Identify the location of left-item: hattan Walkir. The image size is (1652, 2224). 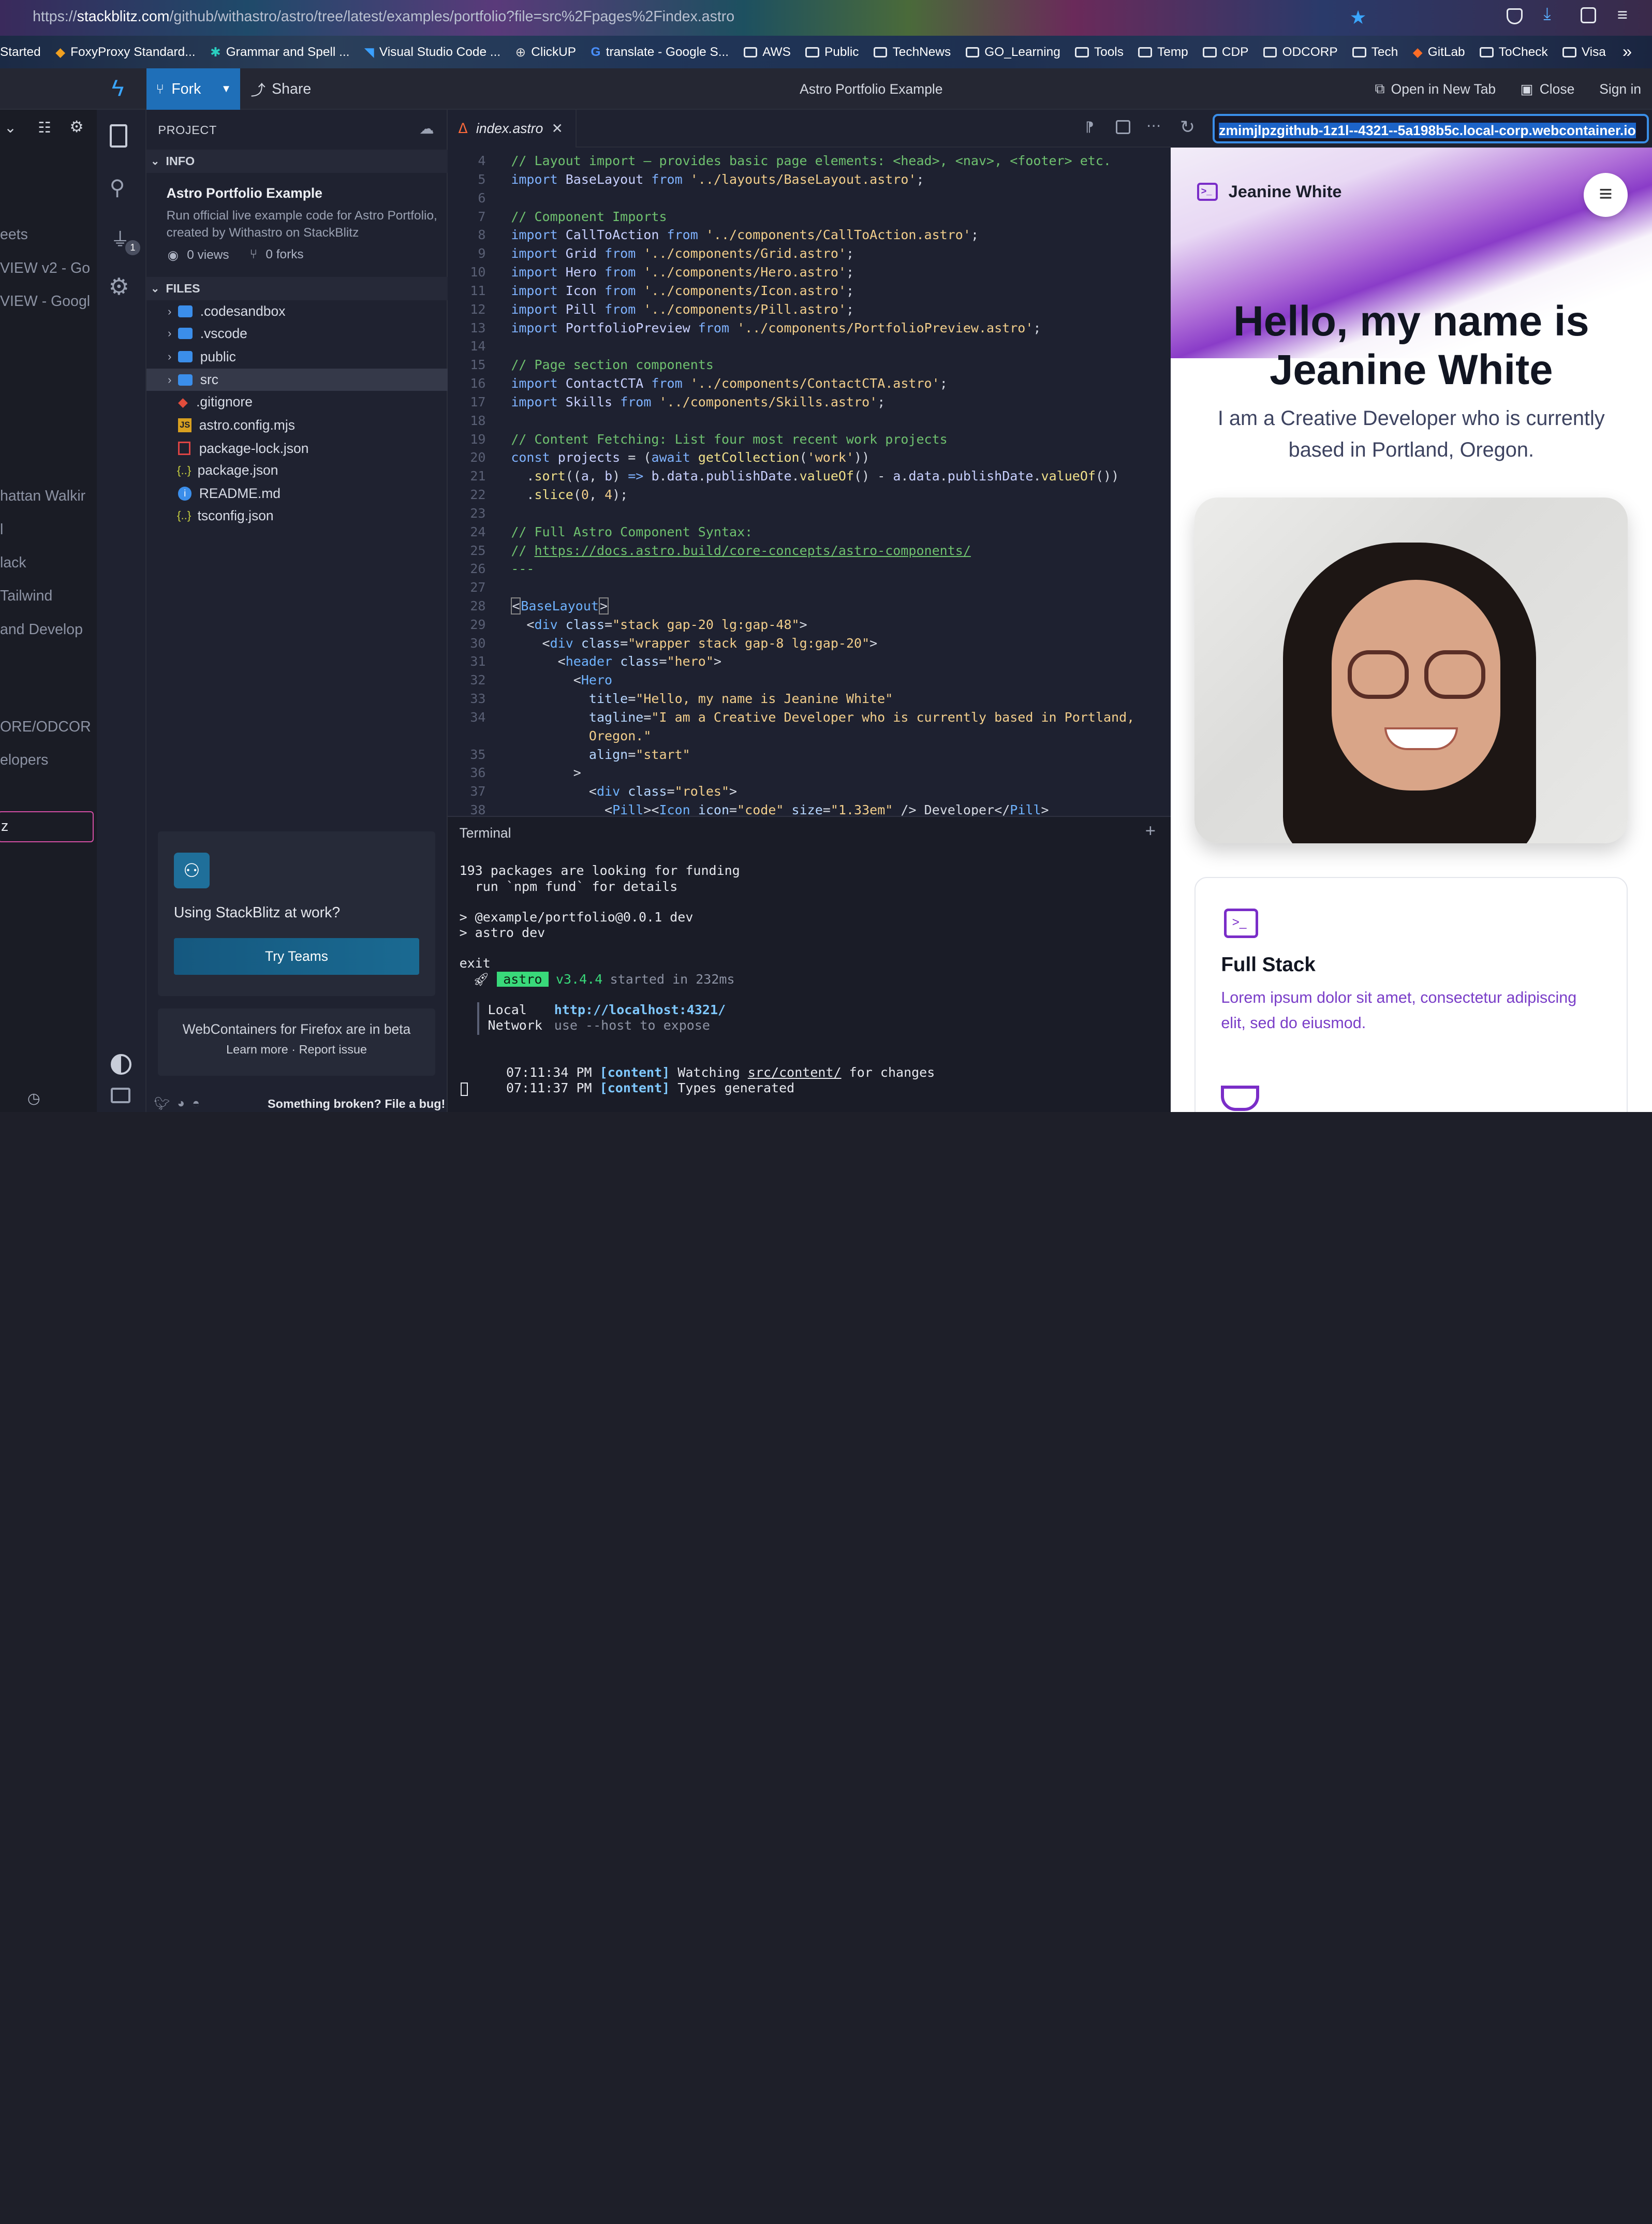
(43, 496).